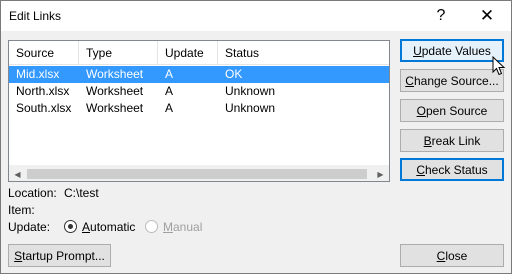 The width and height of the screenshot is (512, 274). Describe the element at coordinates (81, 193) in the screenshot. I see `location-value: C:\test` at that location.